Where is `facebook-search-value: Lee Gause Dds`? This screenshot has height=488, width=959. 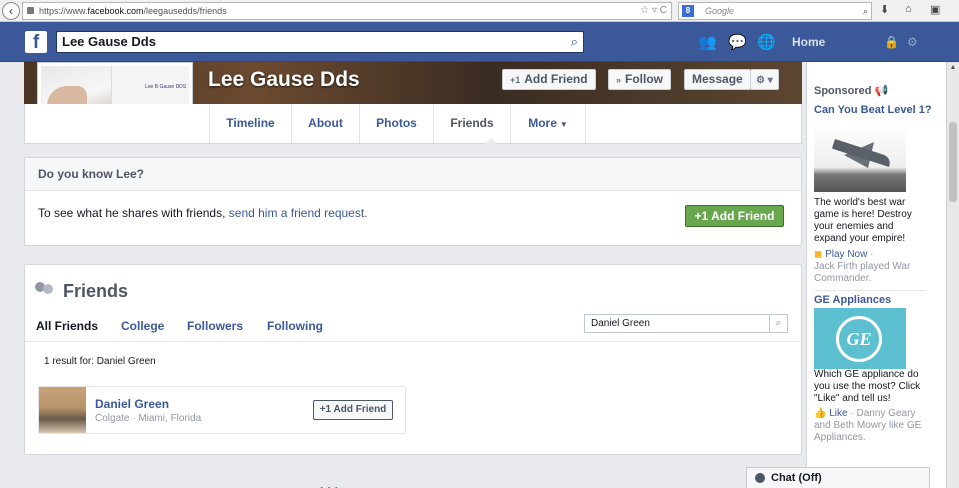 facebook-search-value: Lee Gause Dds is located at coordinates (109, 41).